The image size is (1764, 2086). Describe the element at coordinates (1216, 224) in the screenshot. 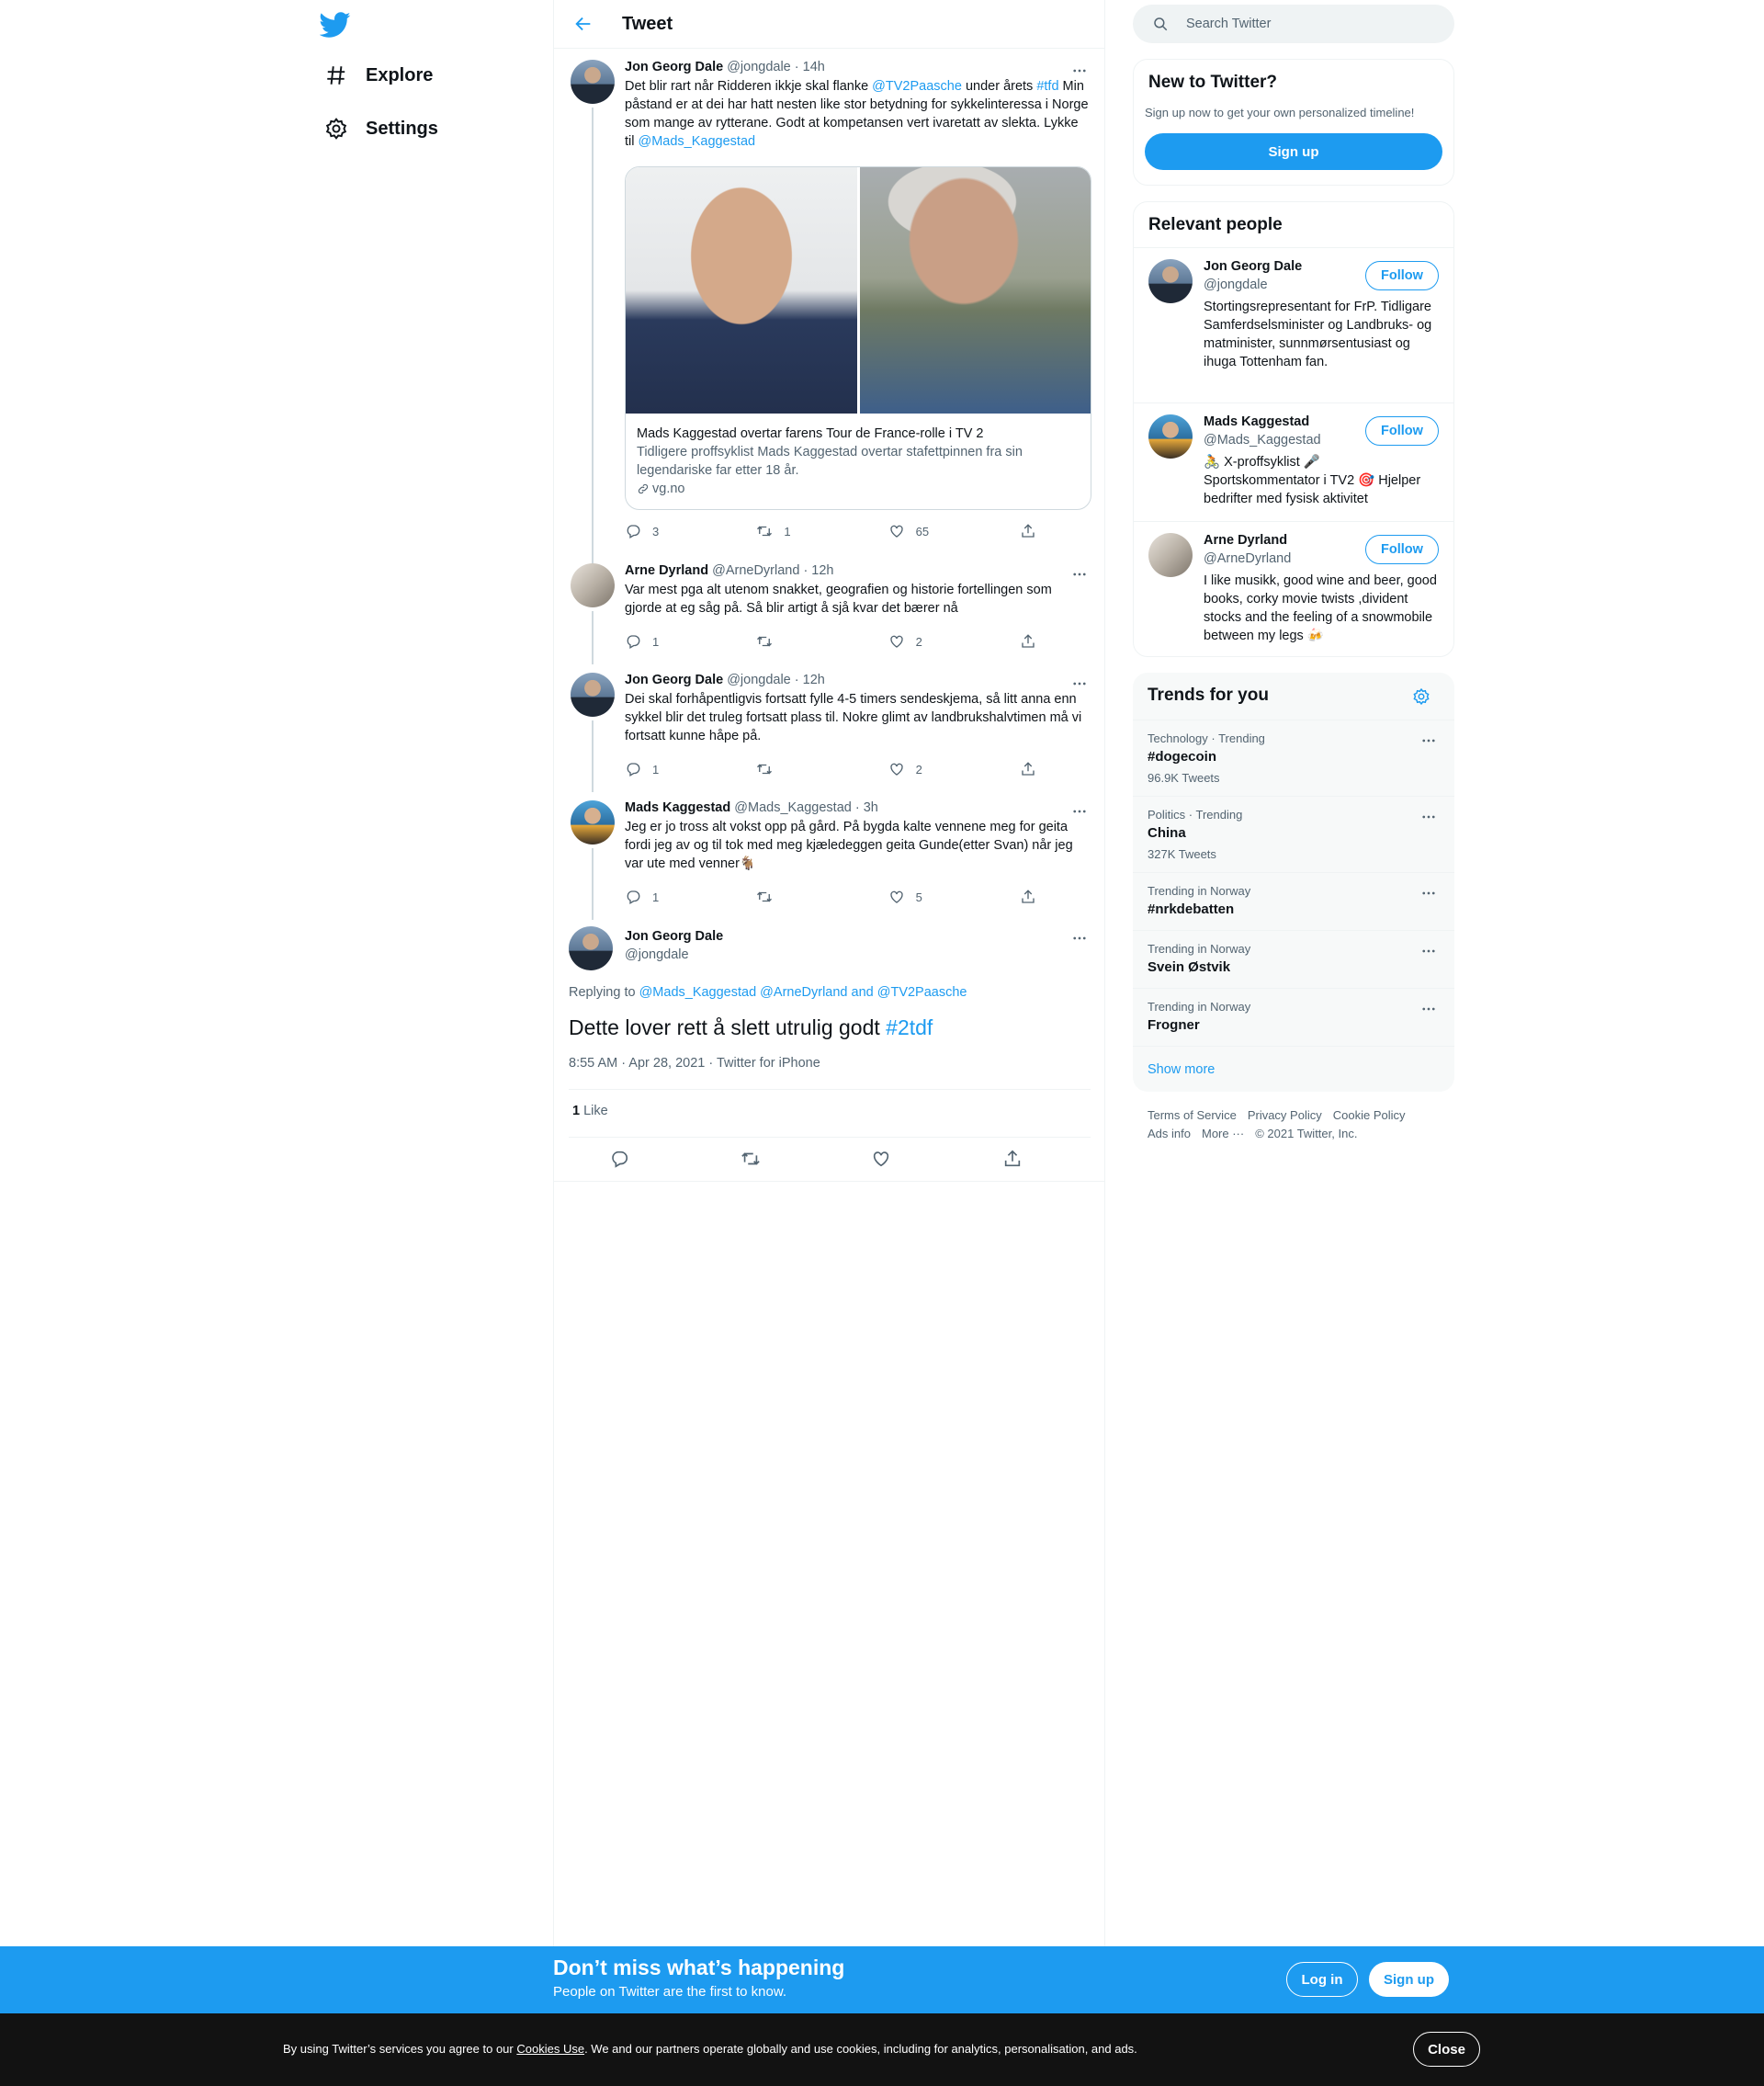

I see `panel-title: Relevant people` at that location.